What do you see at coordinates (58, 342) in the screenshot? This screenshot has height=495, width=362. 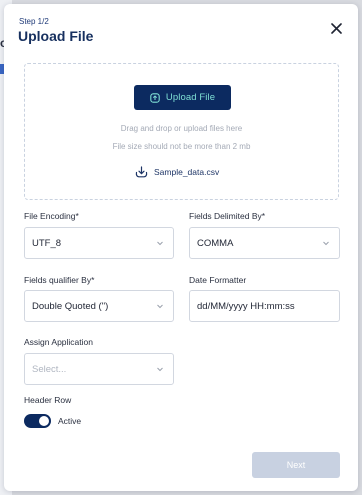 I see `assign-application-label: Assign Application` at bounding box center [58, 342].